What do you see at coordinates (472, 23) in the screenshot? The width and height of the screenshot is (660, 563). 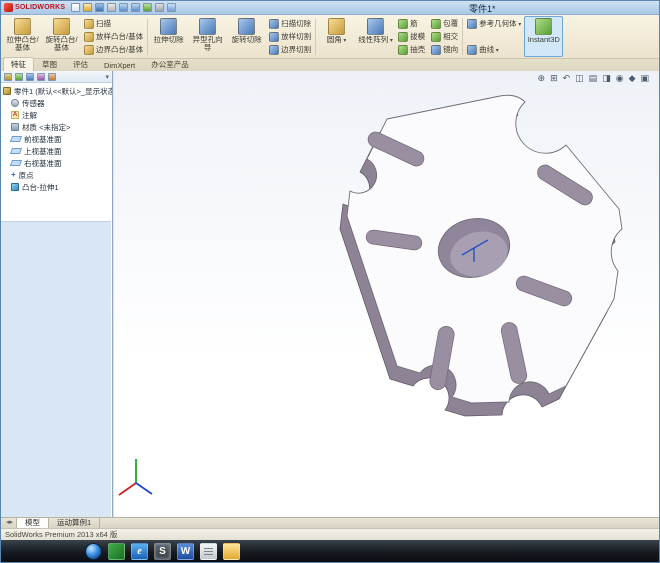 I see `reference-geometry-icon` at bounding box center [472, 23].